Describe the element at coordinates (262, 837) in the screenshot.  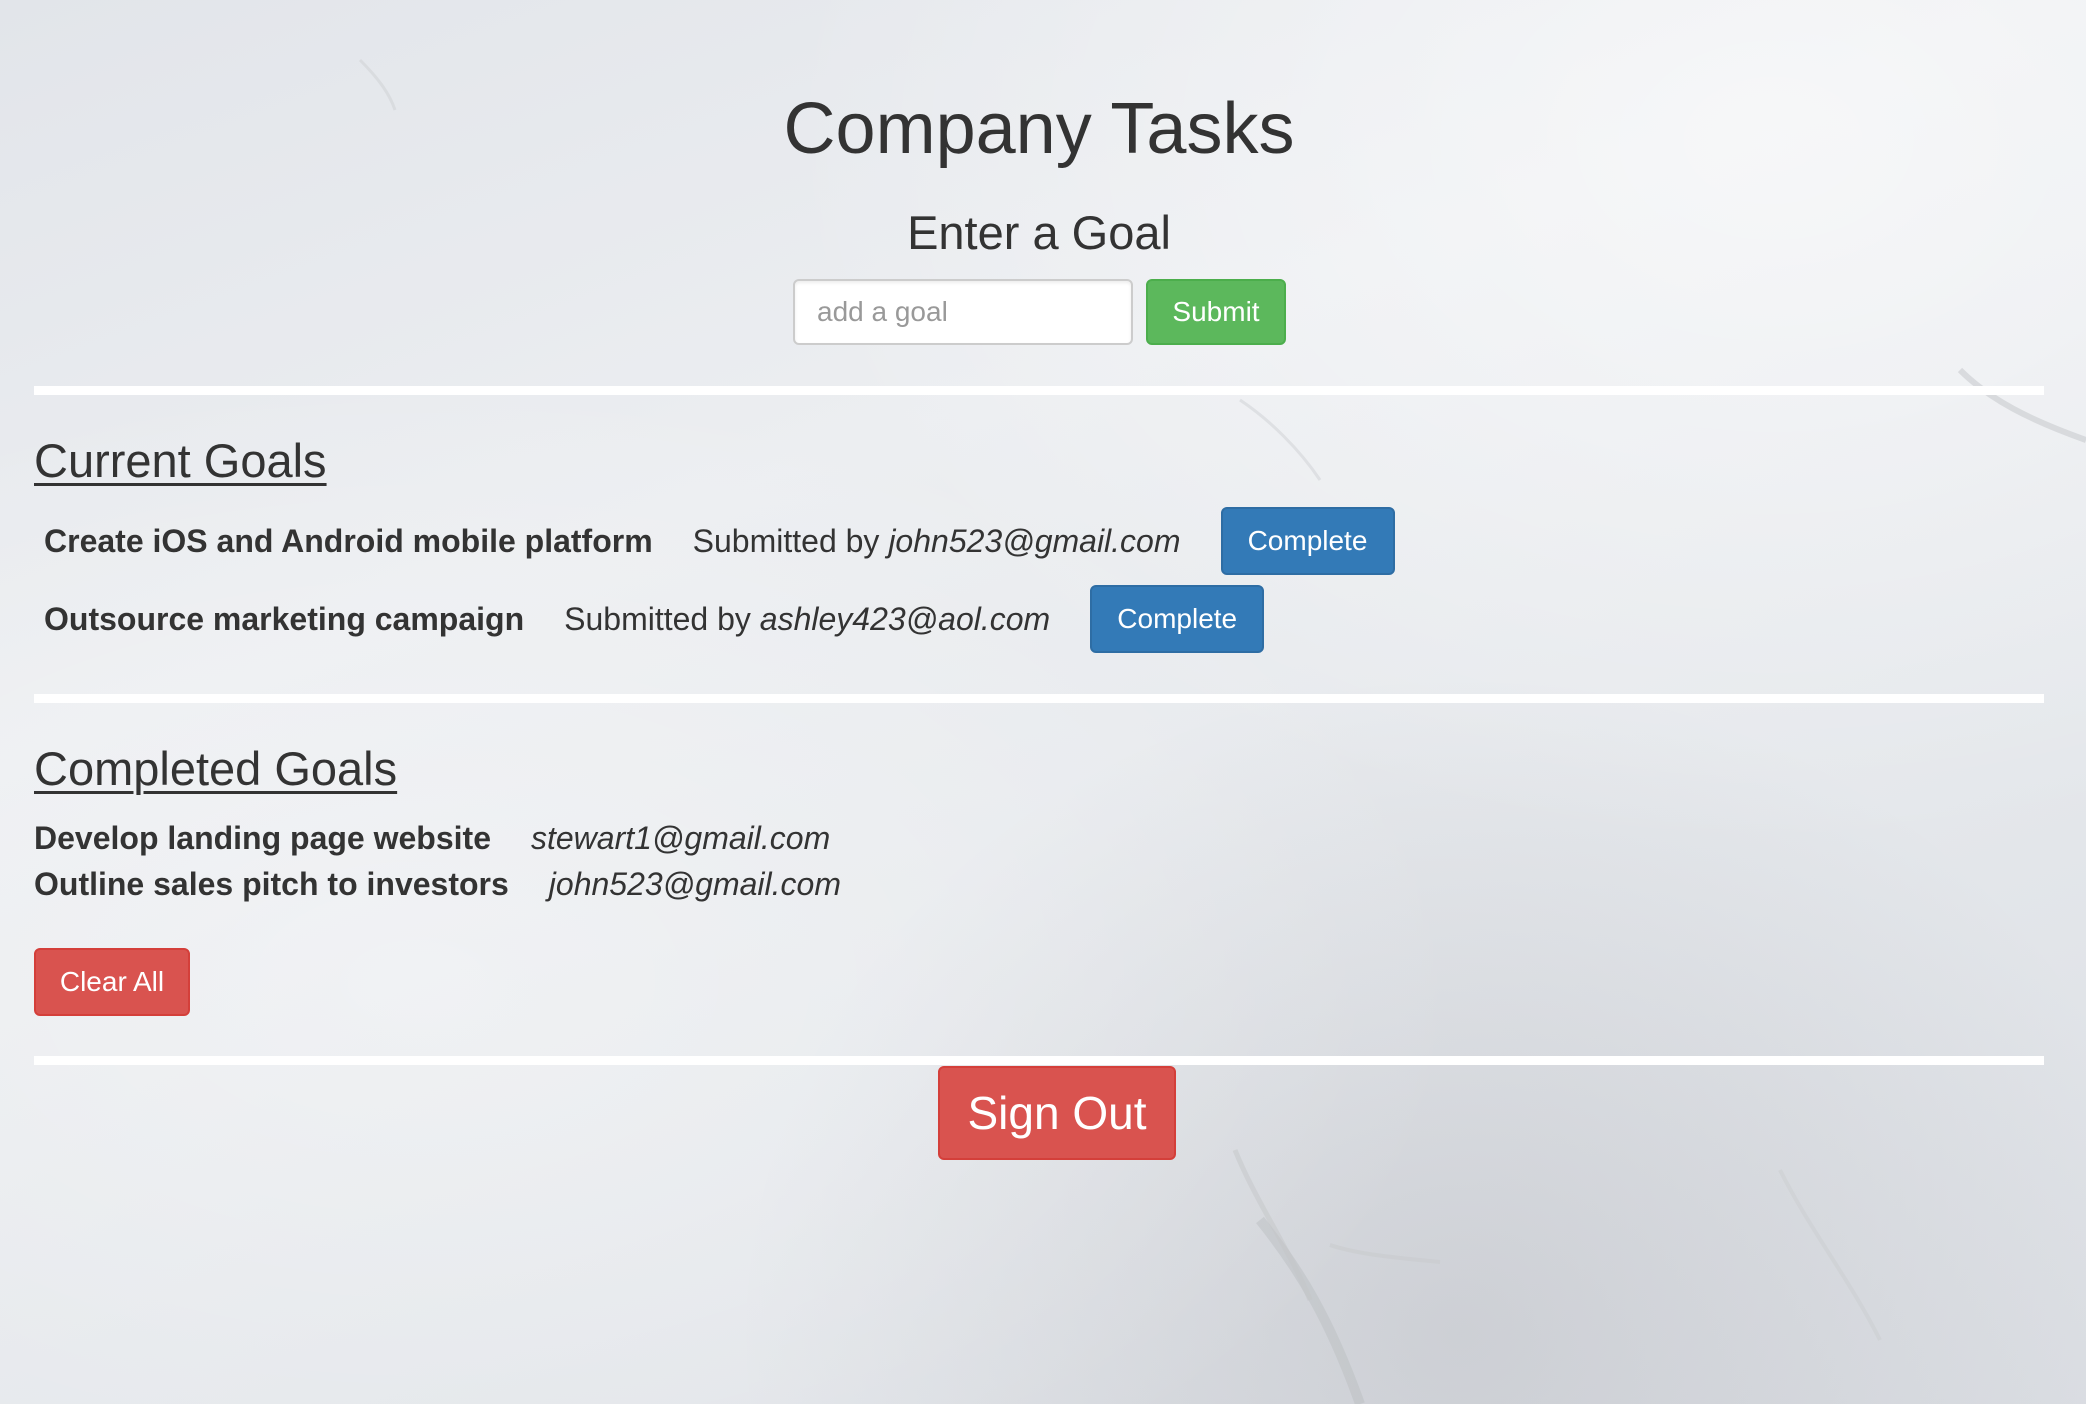
I see `completed-goal-title: Develop landing page website` at that location.